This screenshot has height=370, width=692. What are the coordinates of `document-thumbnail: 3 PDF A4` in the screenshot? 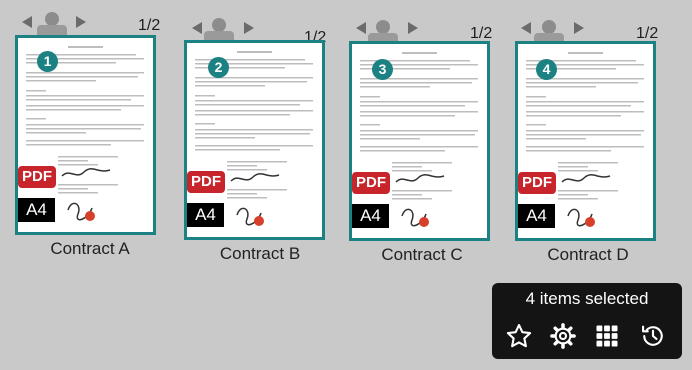 It's located at (419, 141).